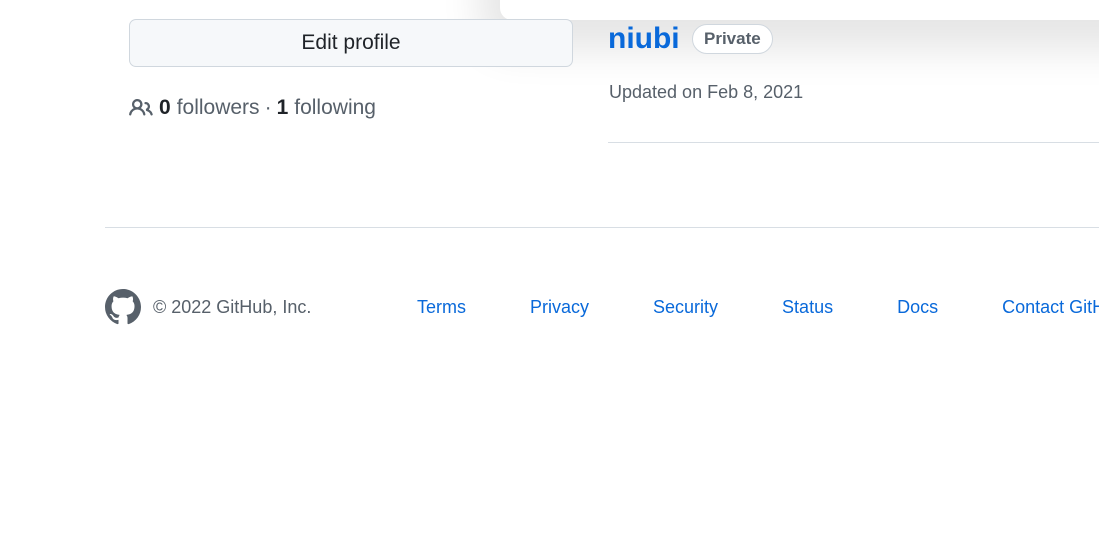  What do you see at coordinates (853, 142) in the screenshot?
I see `repo-list-divider` at bounding box center [853, 142].